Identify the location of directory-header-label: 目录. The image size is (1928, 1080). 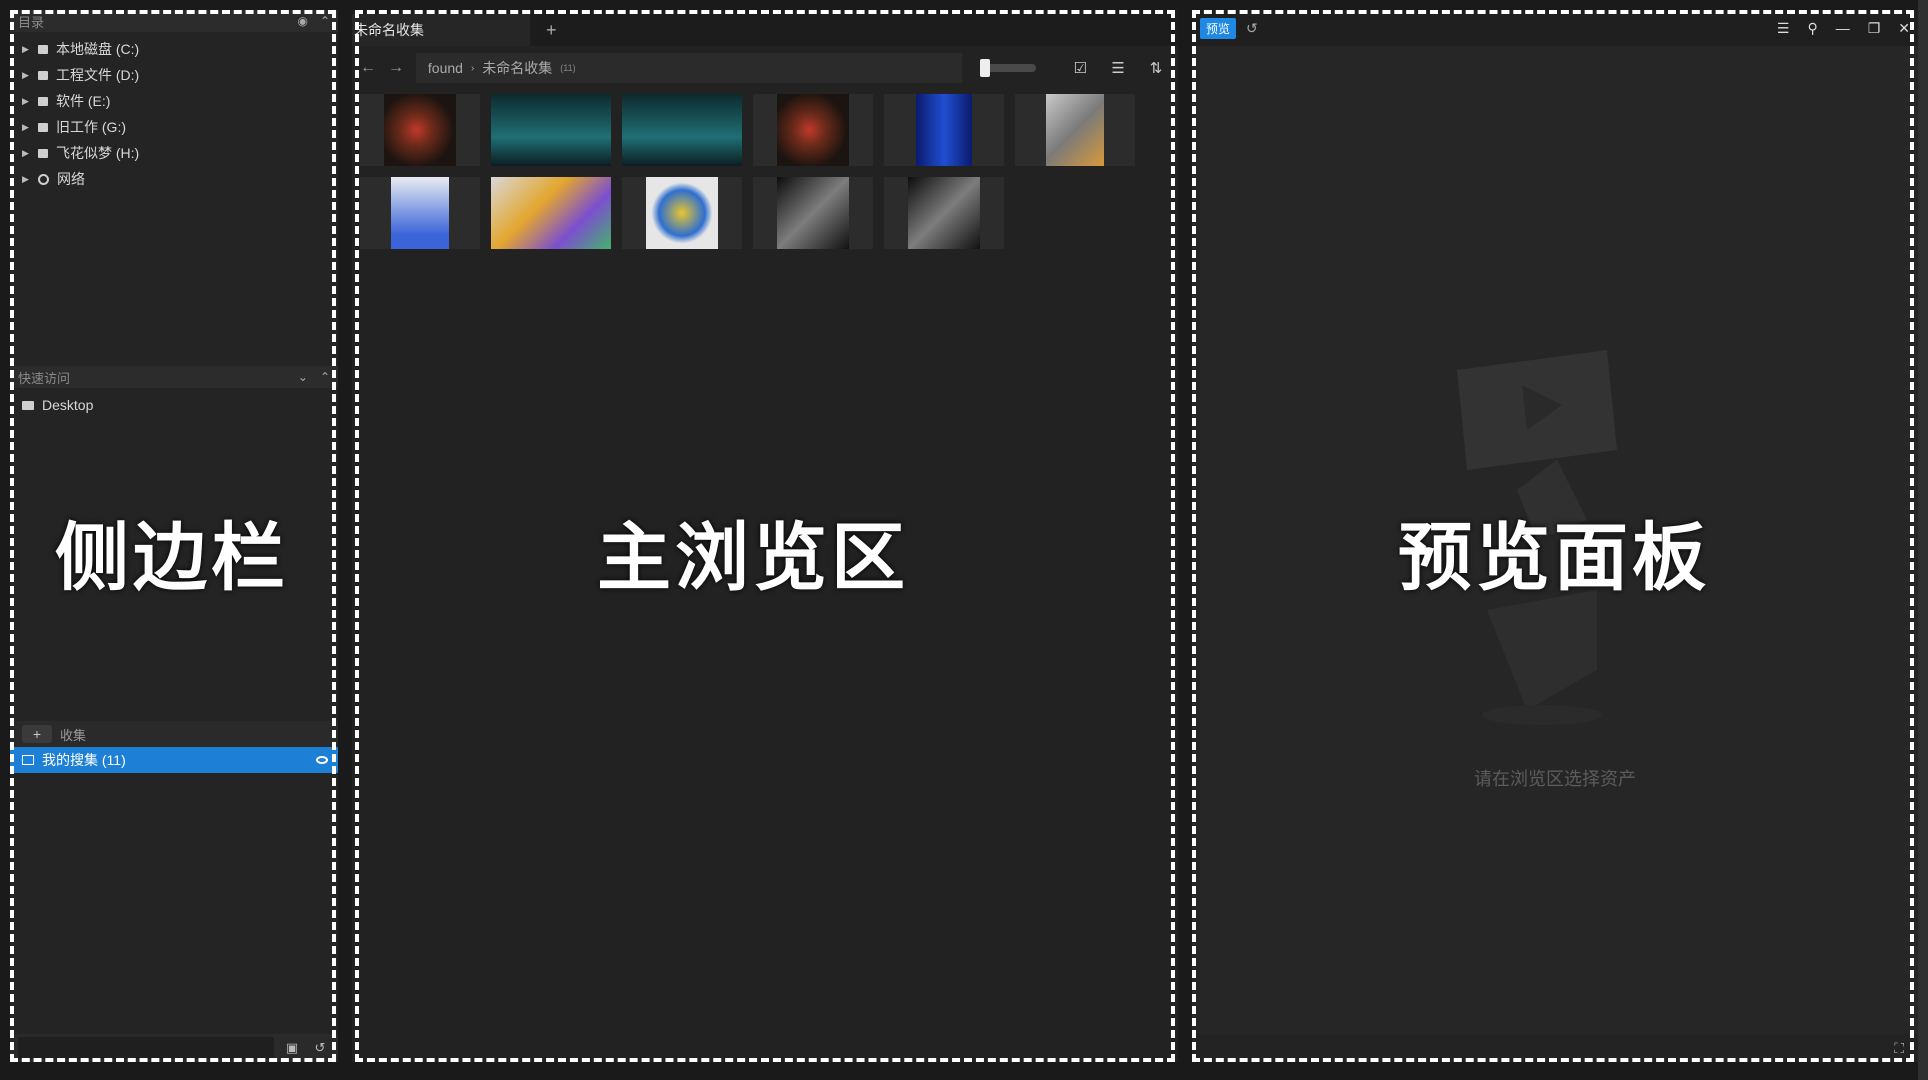
(31, 22).